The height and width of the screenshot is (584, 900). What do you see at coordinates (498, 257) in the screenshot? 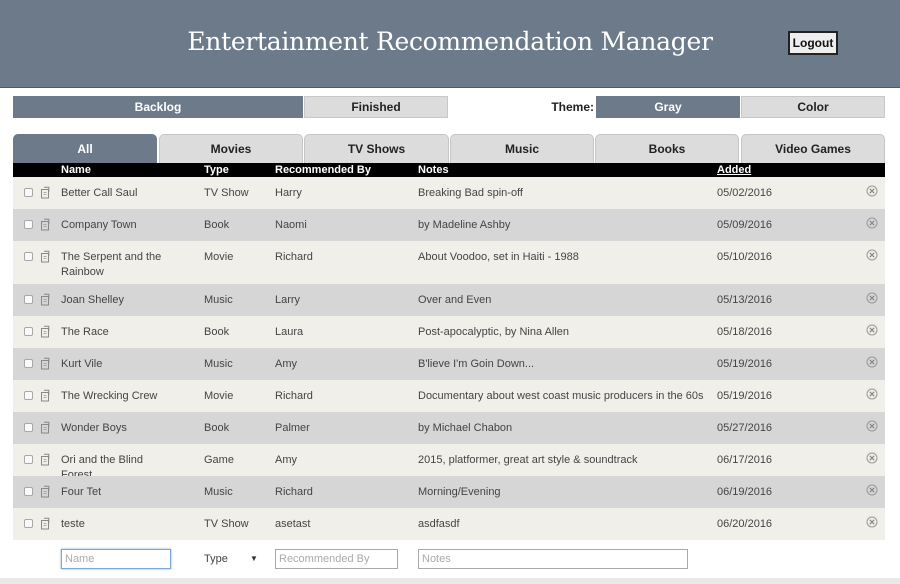
I see `row-notes: About Voodoo, set in Haiti - 1988` at bounding box center [498, 257].